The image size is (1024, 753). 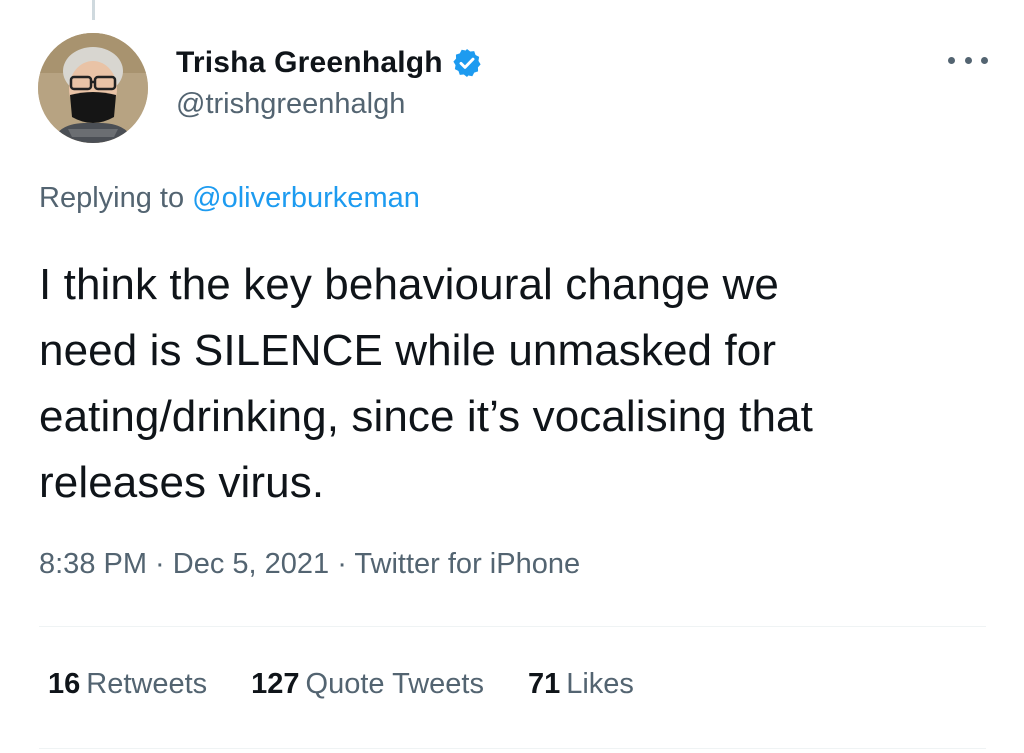 I want to click on tweet-text-line: releases virus., so click(x=182, y=482).